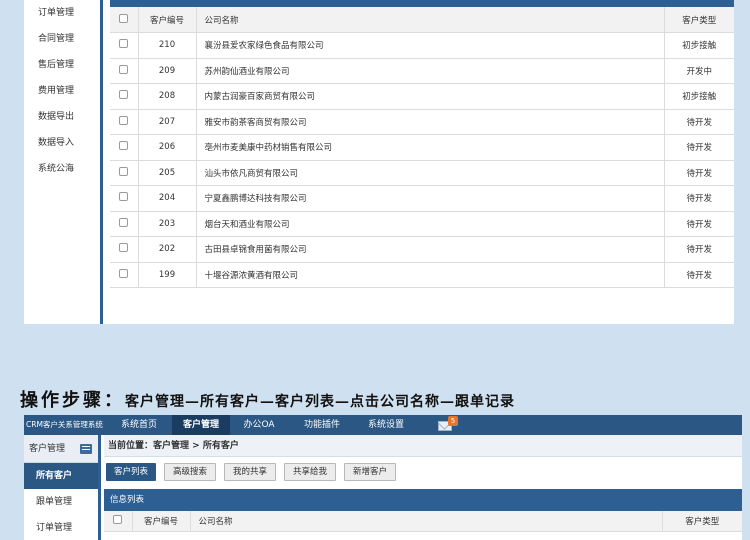  I want to click on add-customer-button: 新增客户, so click(370, 472).